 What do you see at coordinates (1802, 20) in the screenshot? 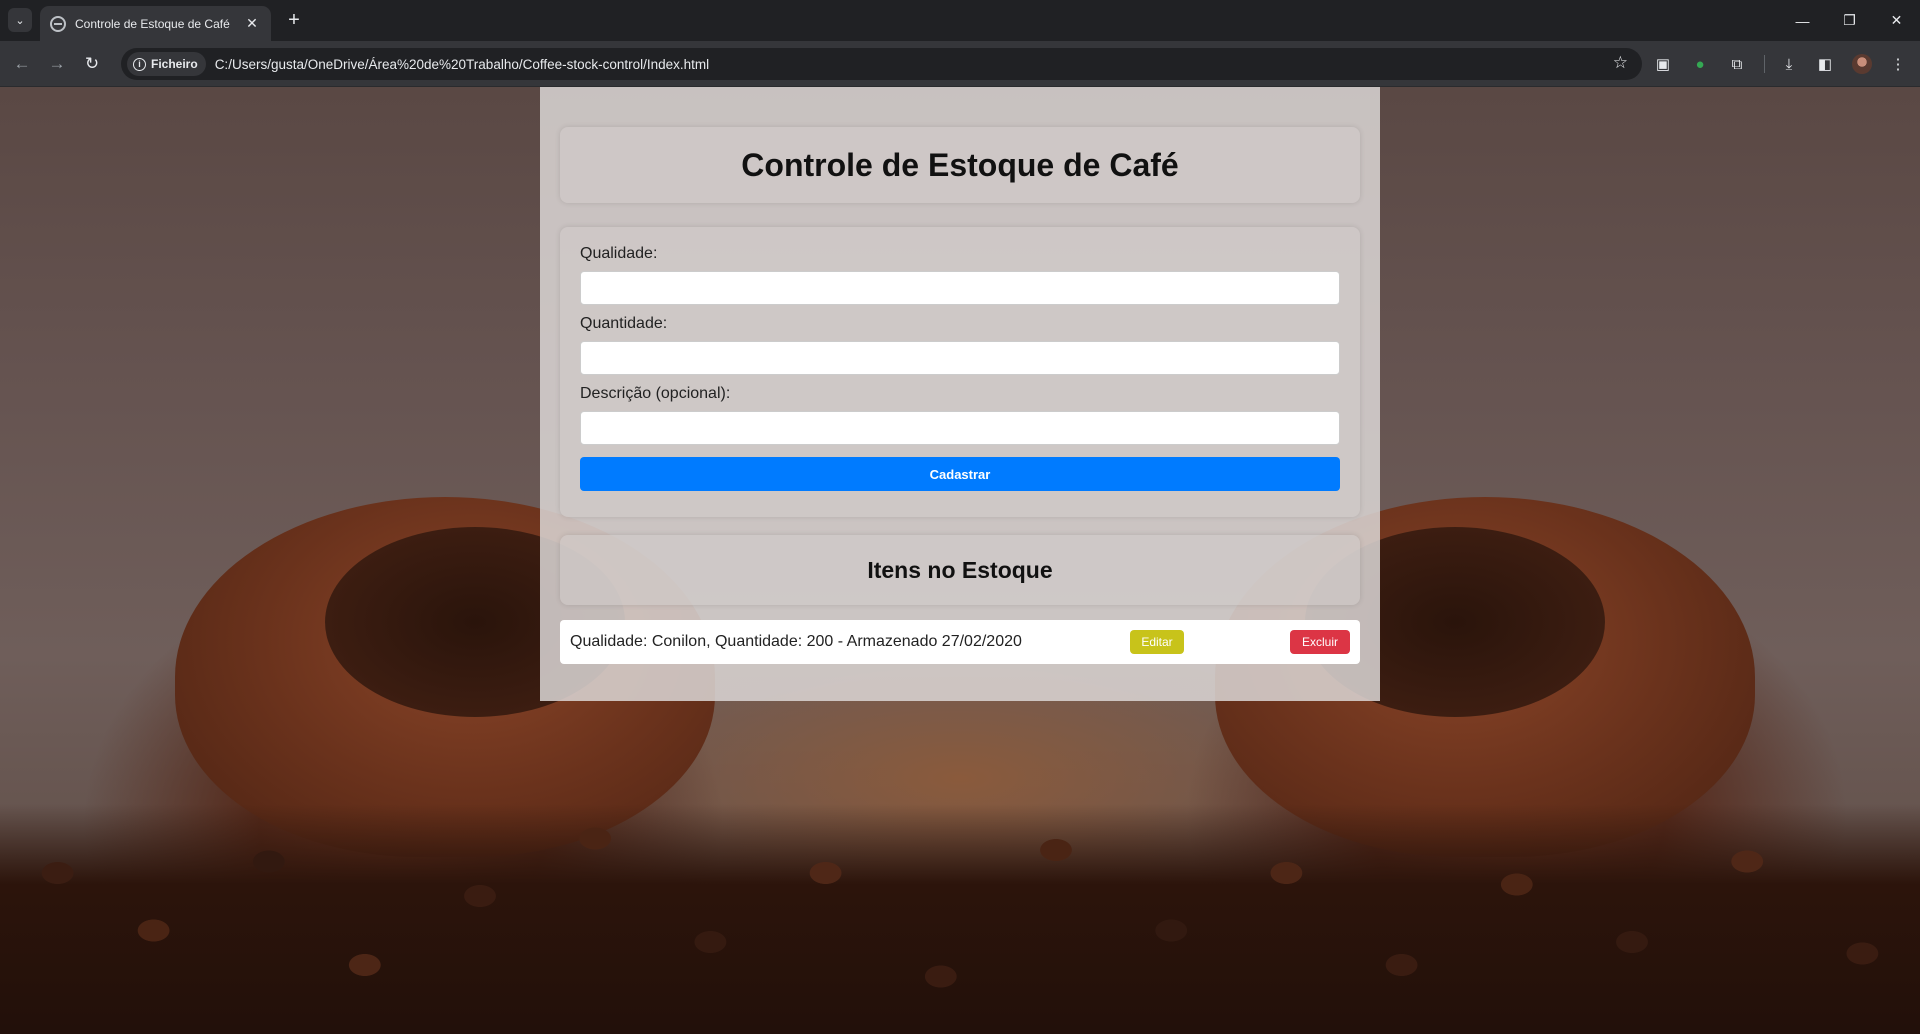
I see `minimize-icon: —` at bounding box center [1802, 20].